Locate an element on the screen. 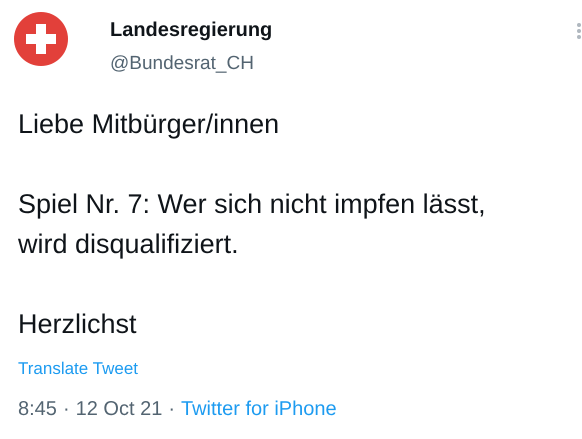  user-handle: @Bundesrat_CH is located at coordinates (191, 64).